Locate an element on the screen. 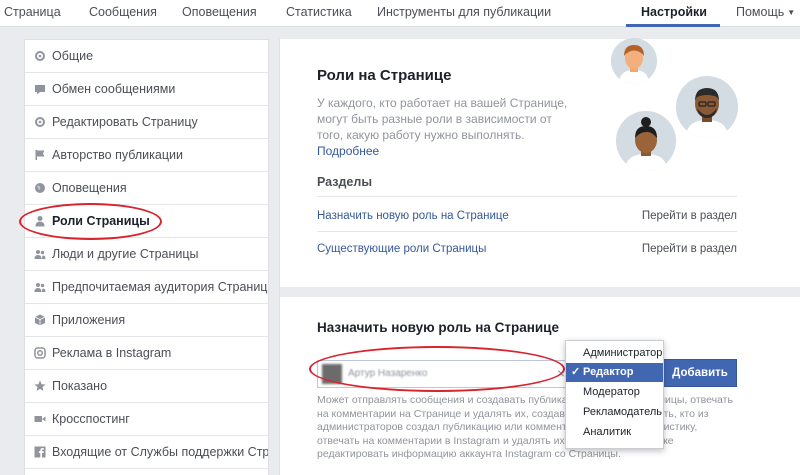 This screenshot has width=800, height=475. page-title: Роли на Странице is located at coordinates (384, 75).